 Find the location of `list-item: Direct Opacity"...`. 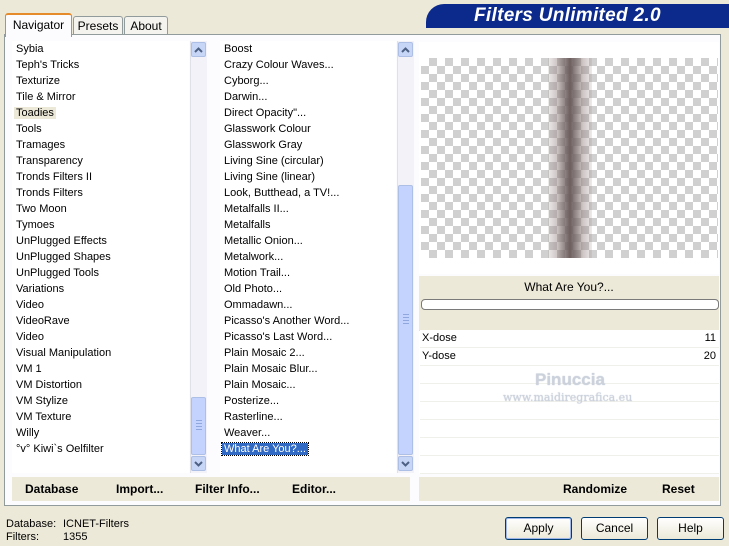

list-item: Direct Opacity"... is located at coordinates (308, 113).